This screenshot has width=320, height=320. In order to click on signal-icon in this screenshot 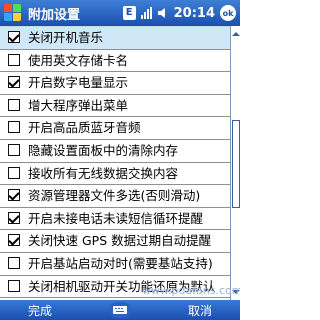, I will do `click(146, 13)`.